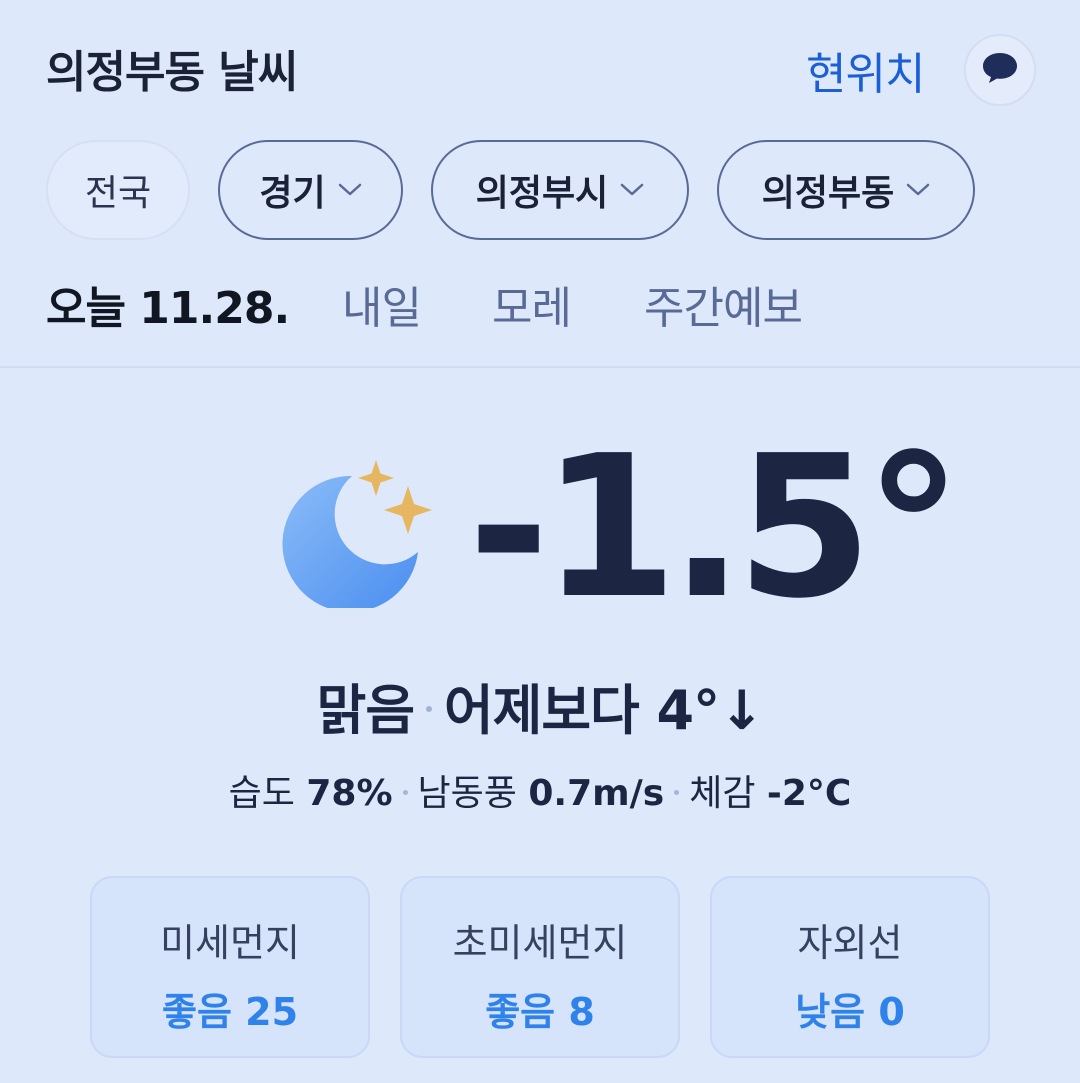 The height and width of the screenshot is (1083, 1080). Describe the element at coordinates (261, 793) in the screenshot. I see `humidity-label: 습도` at that location.